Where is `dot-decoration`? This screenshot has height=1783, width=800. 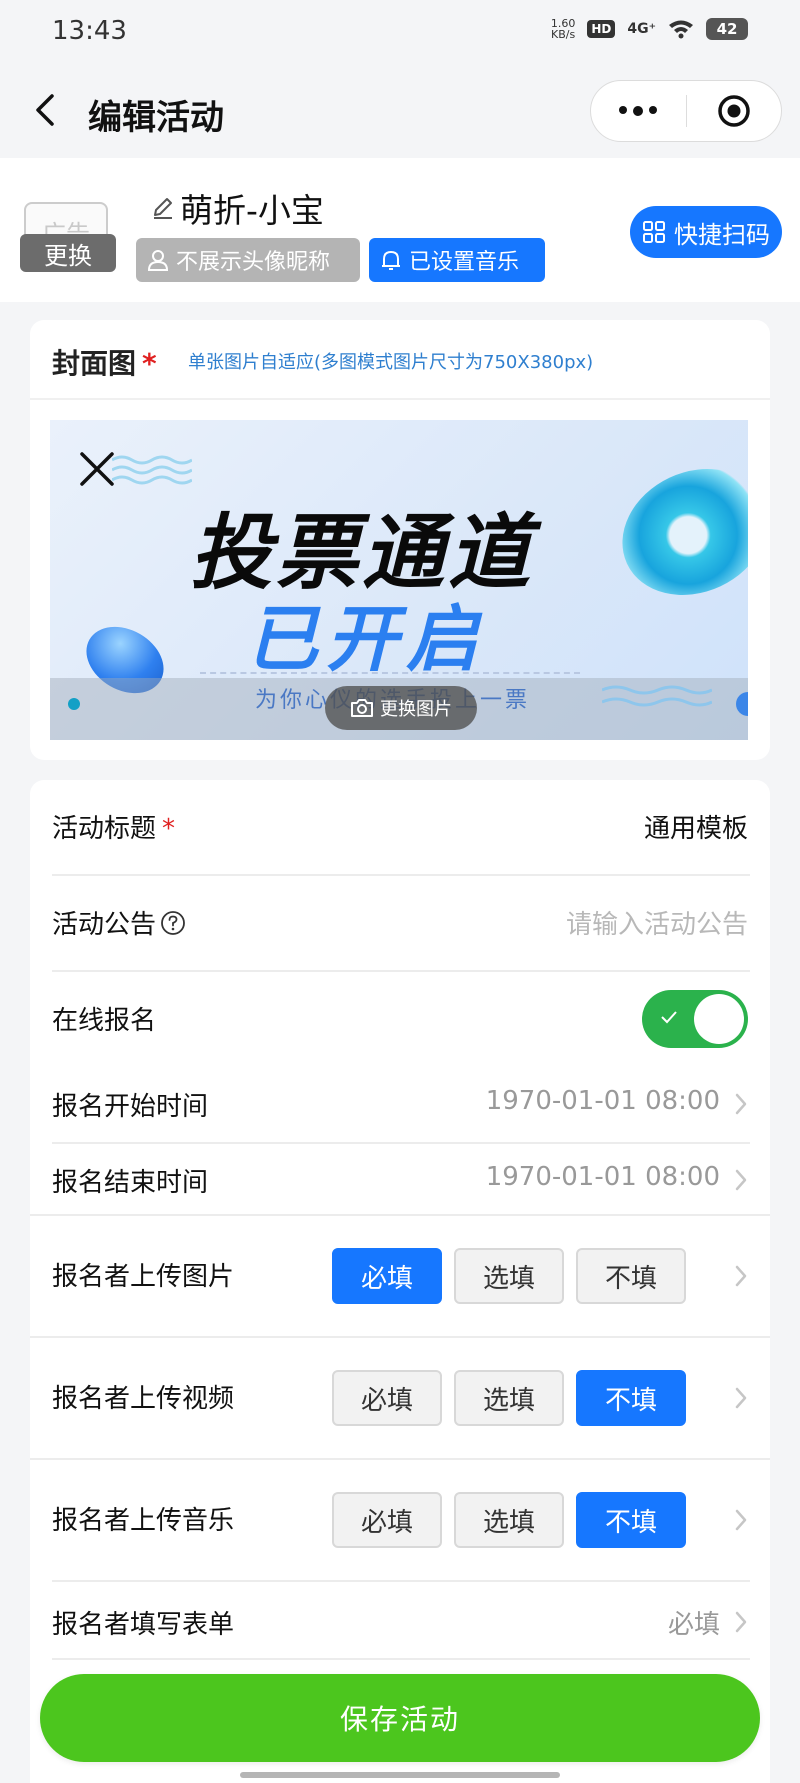 dot-decoration is located at coordinates (74, 704).